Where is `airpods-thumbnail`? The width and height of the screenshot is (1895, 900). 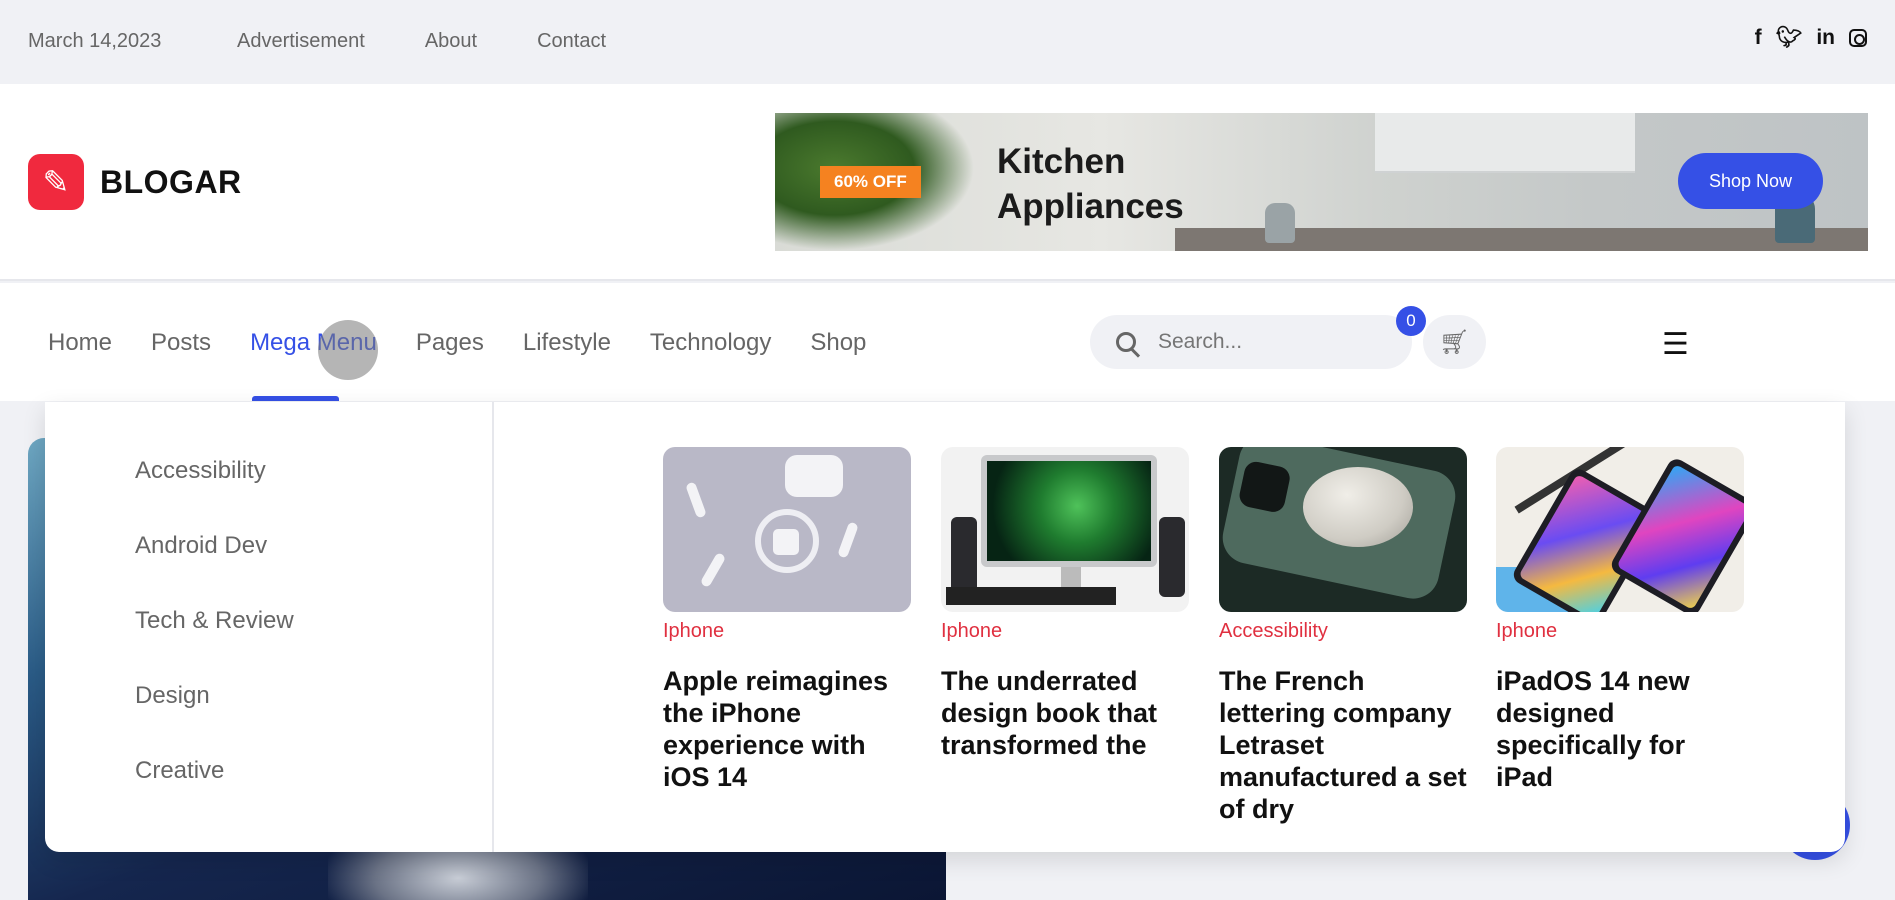
airpods-thumbnail is located at coordinates (787, 529).